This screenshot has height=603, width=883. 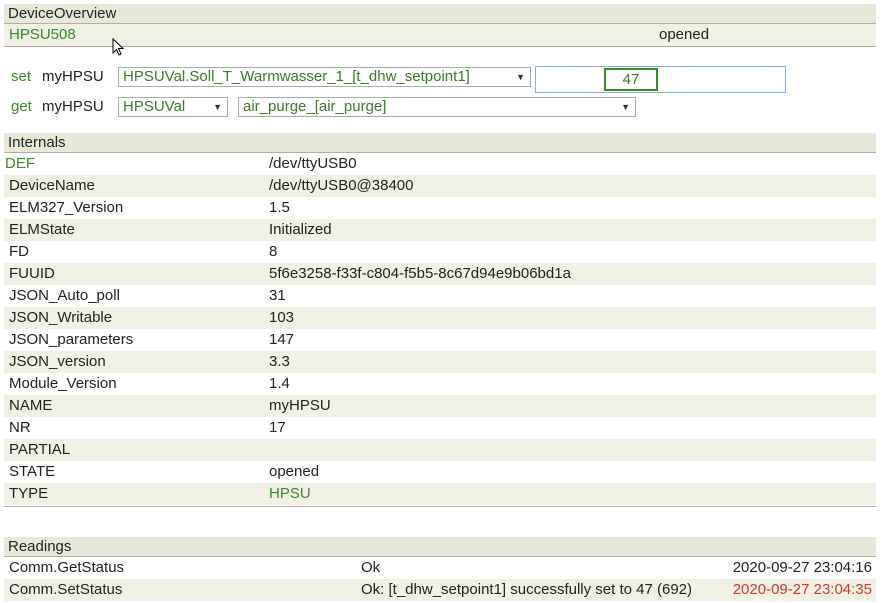 What do you see at coordinates (73, 76) in the screenshot?
I see `set-device-name: myHPSU` at bounding box center [73, 76].